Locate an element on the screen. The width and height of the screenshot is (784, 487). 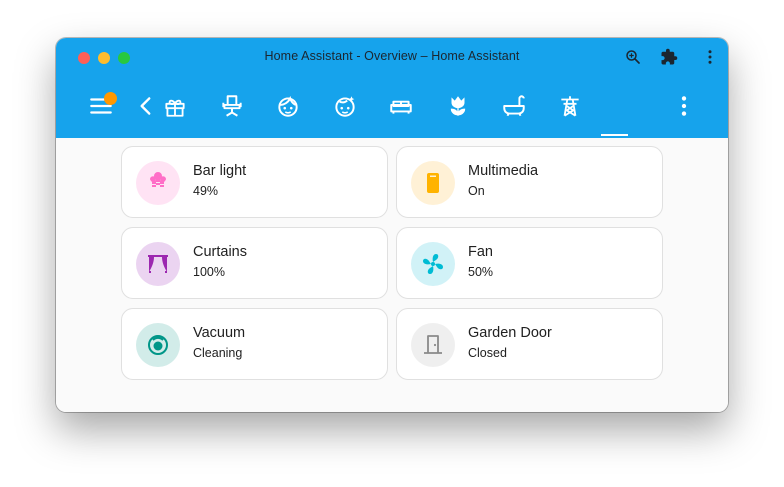
bathtub-icon is located at coordinates (514, 106).